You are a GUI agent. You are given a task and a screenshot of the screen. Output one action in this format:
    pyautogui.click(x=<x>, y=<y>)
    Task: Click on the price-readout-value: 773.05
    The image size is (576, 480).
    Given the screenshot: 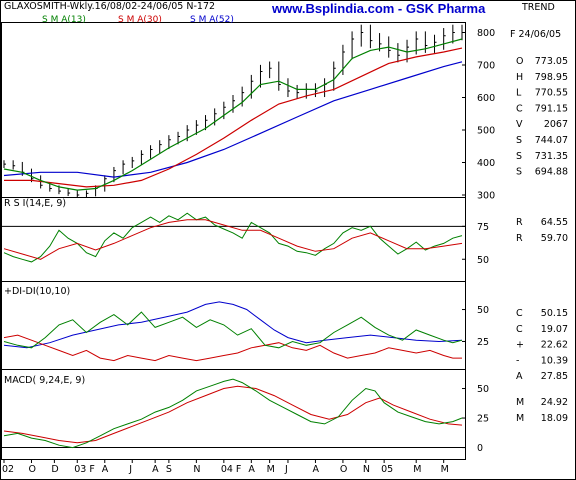 What is the action you would take?
    pyautogui.click(x=551, y=61)
    